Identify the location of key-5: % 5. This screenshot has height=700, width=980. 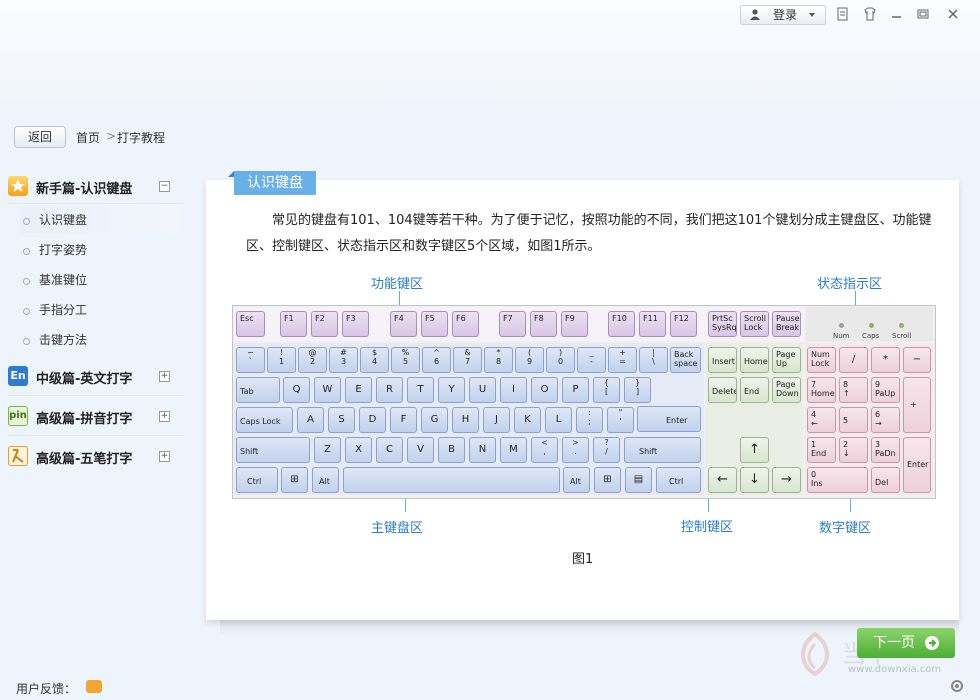
(405, 360).